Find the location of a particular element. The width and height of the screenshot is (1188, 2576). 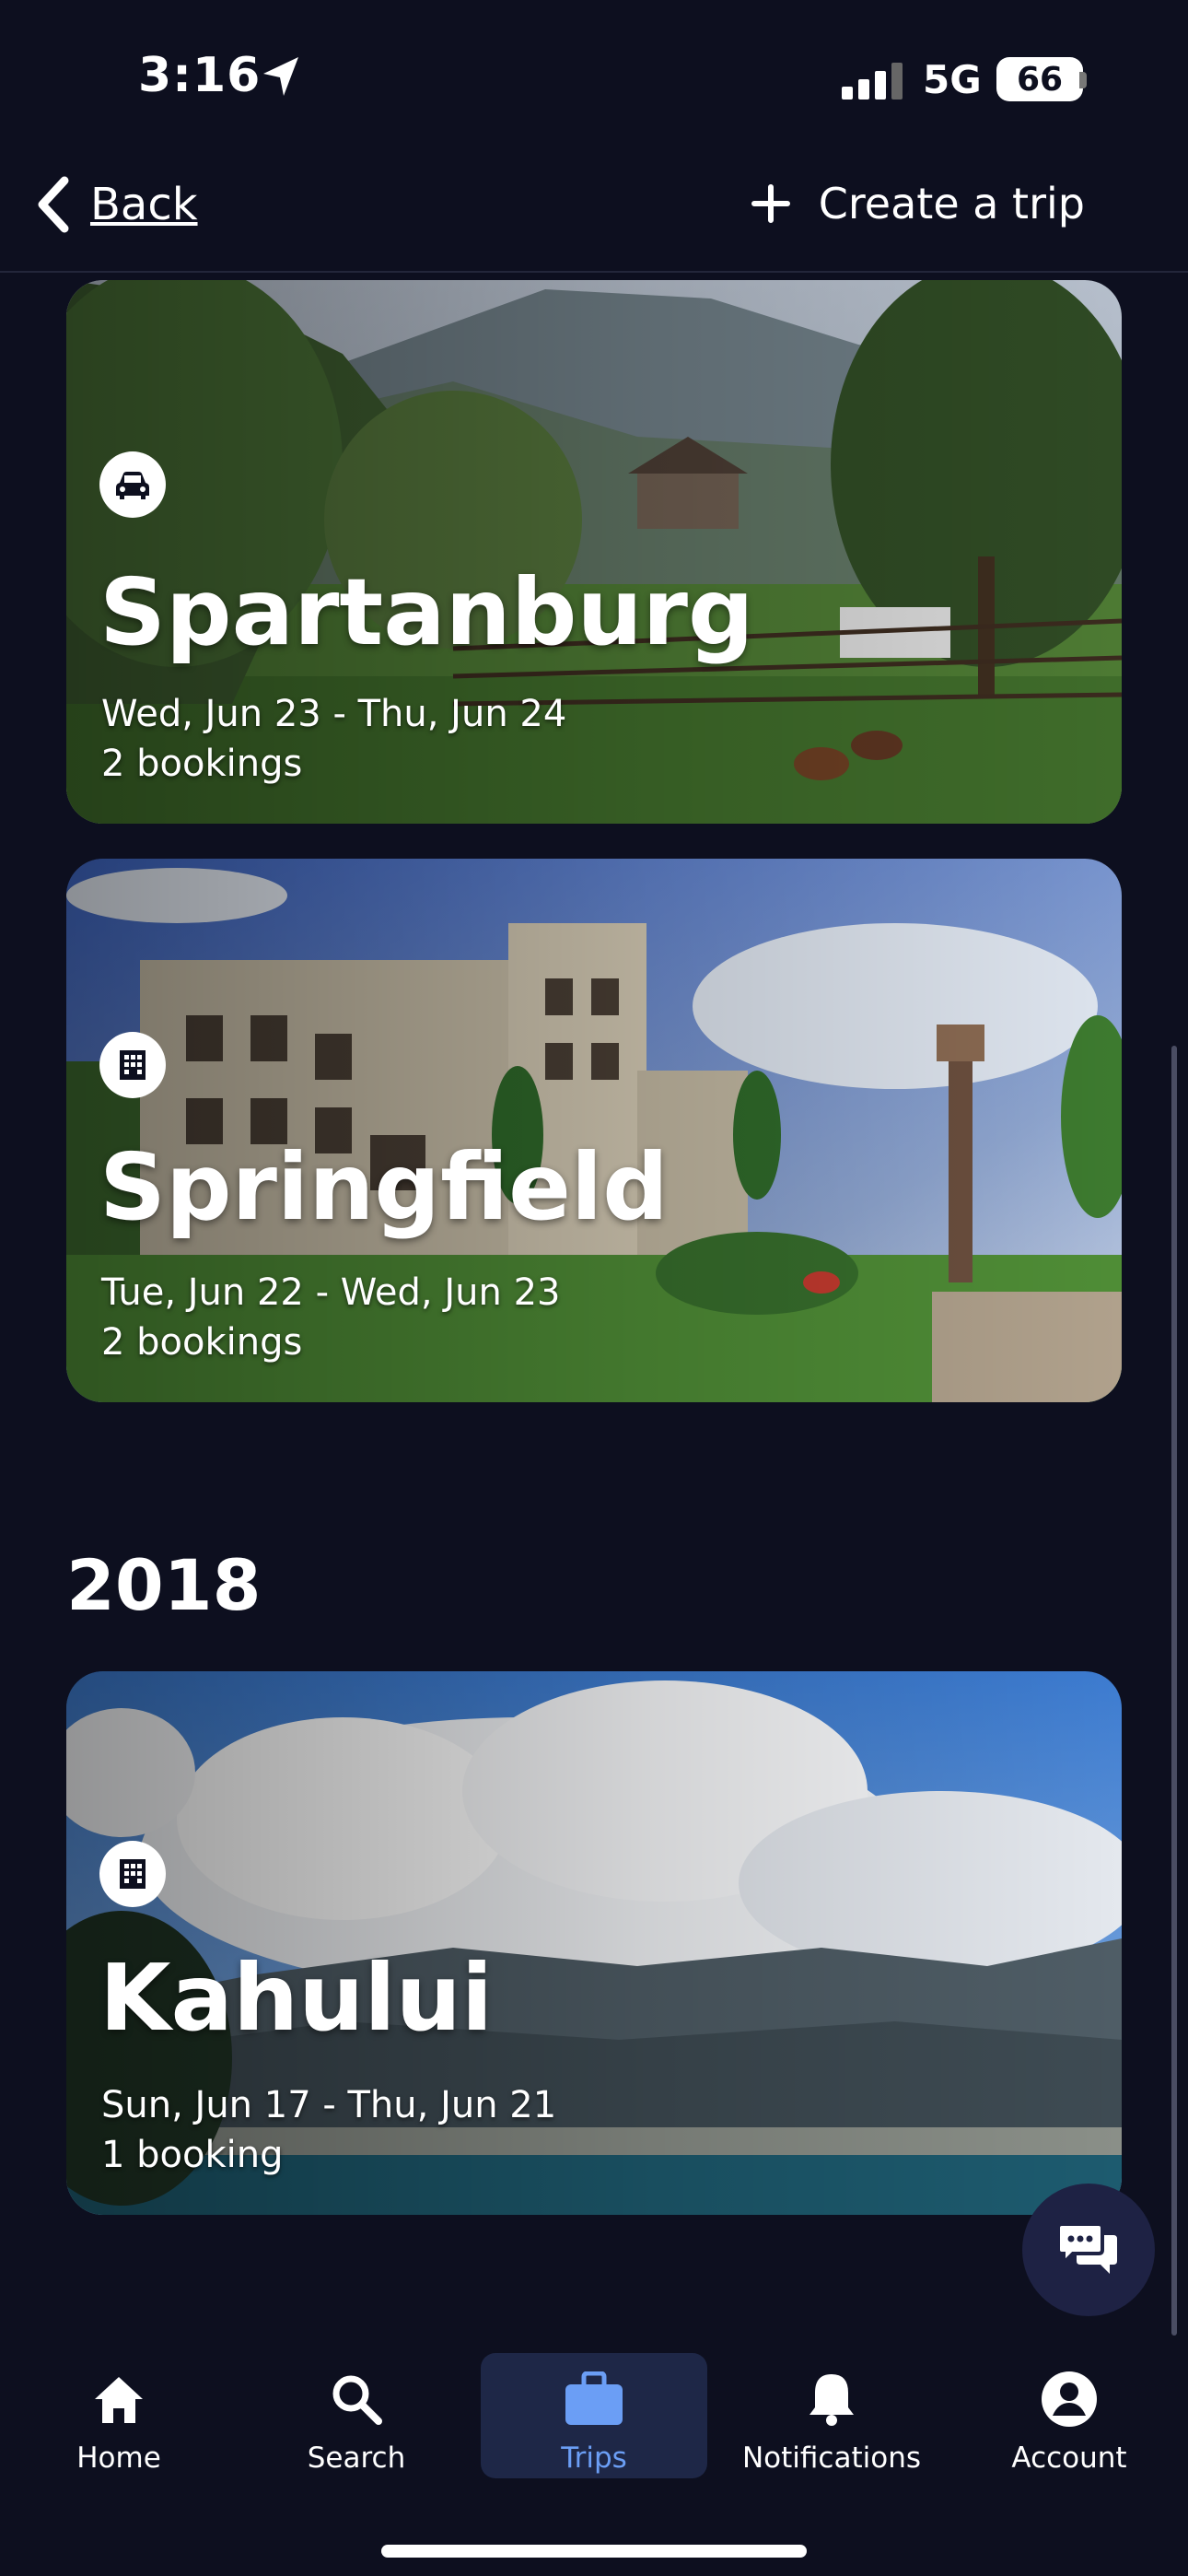

chevron-left-icon is located at coordinates (53, 204).